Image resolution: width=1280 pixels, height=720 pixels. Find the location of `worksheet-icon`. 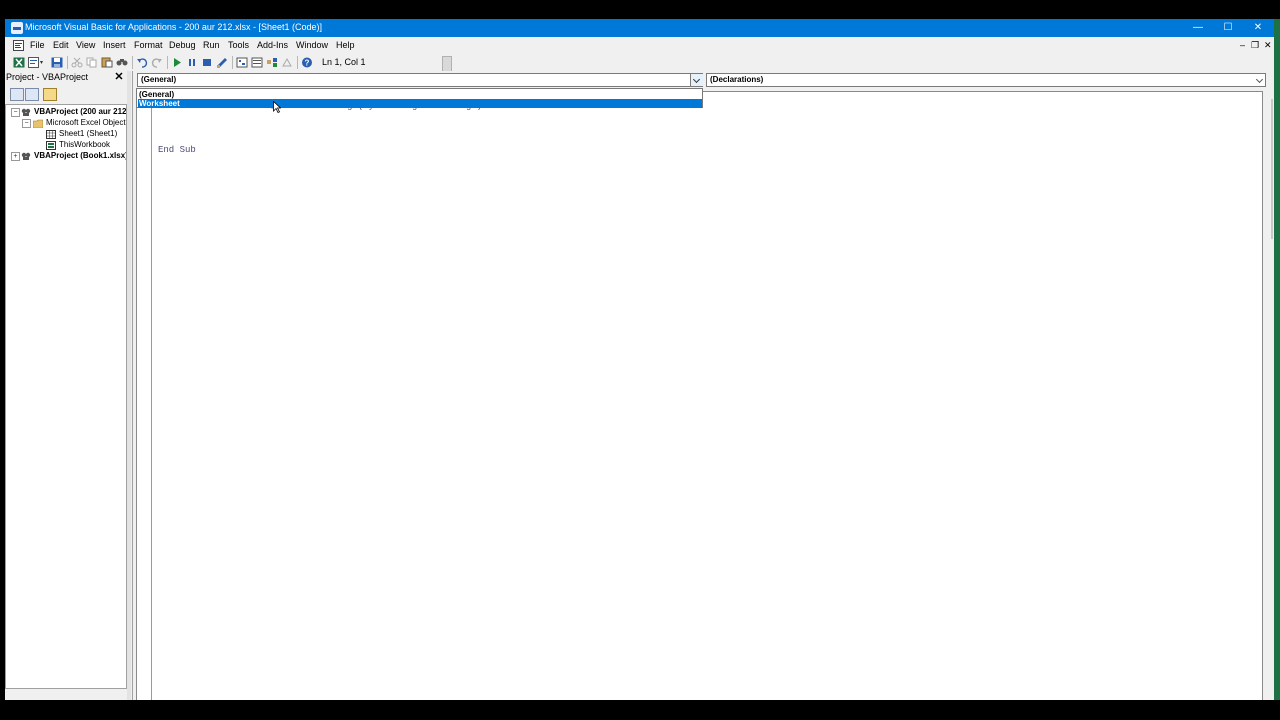

worksheet-icon is located at coordinates (51, 134).